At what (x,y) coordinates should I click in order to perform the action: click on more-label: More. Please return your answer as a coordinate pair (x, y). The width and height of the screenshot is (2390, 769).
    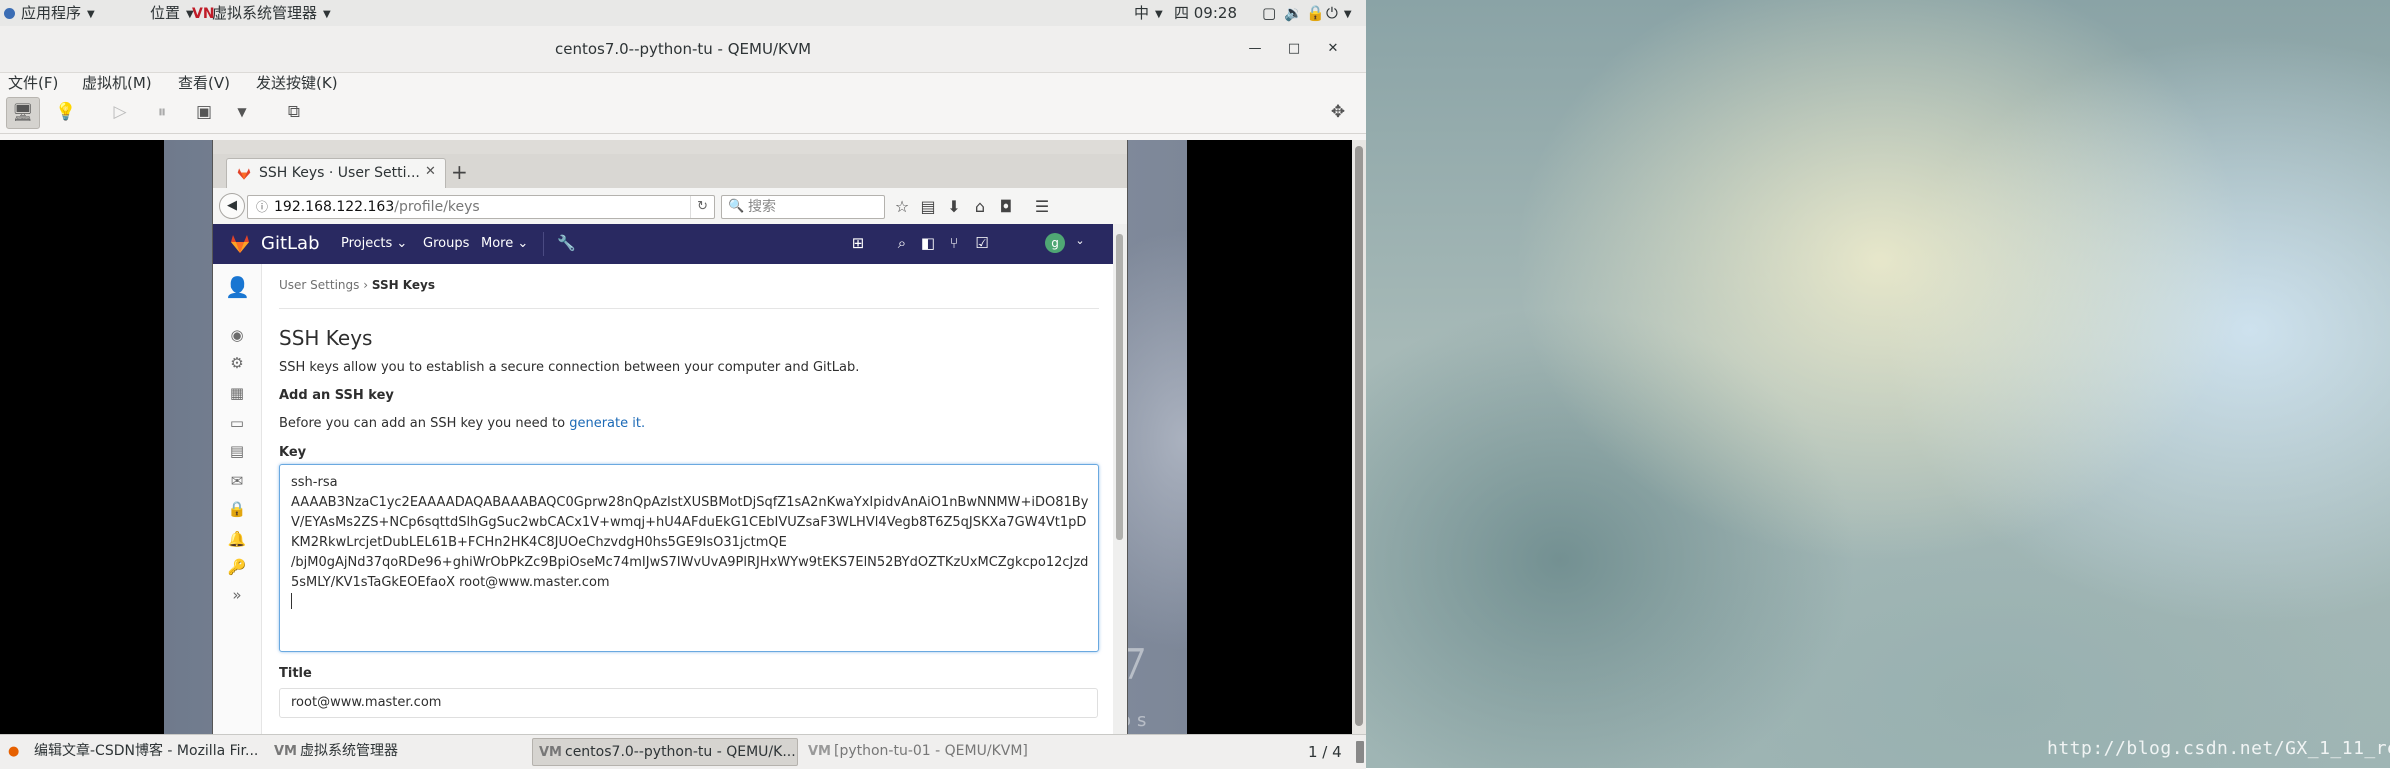
    Looking at the image, I should click on (497, 243).